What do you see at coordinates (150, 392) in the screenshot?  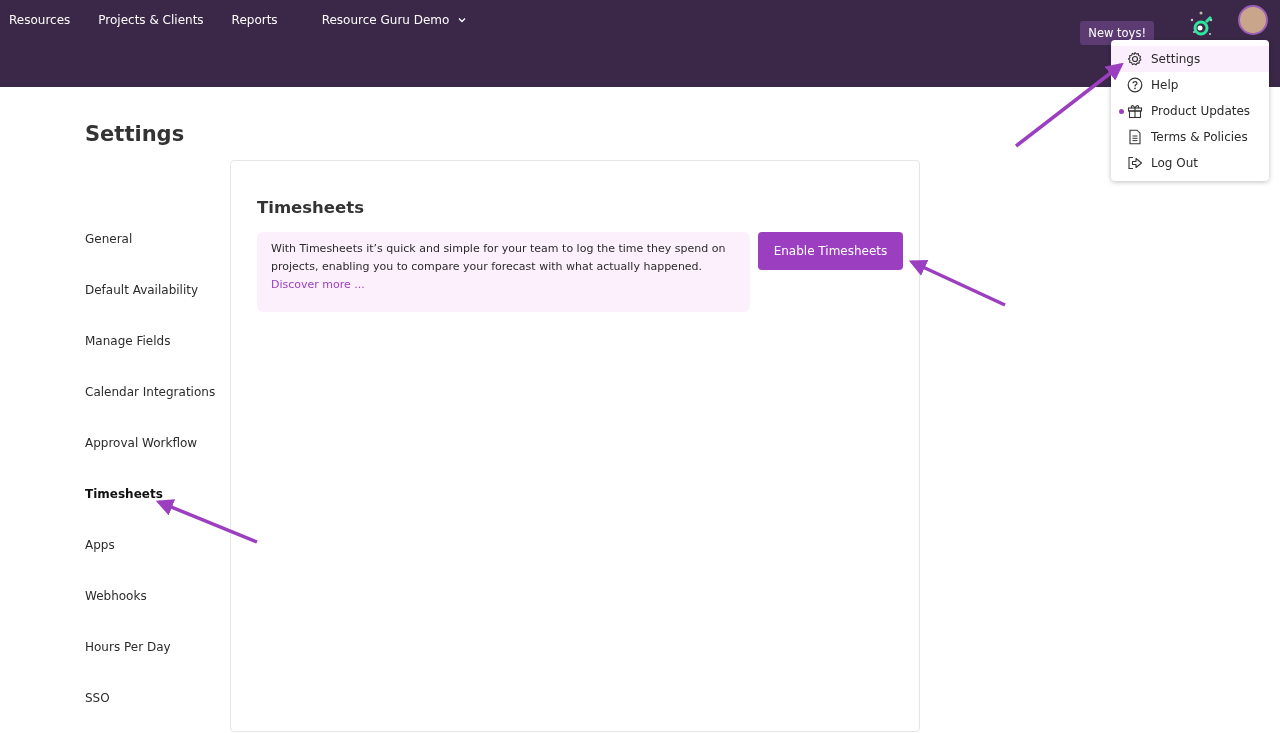 I see `sidebar-item: Calendar Integrations` at bounding box center [150, 392].